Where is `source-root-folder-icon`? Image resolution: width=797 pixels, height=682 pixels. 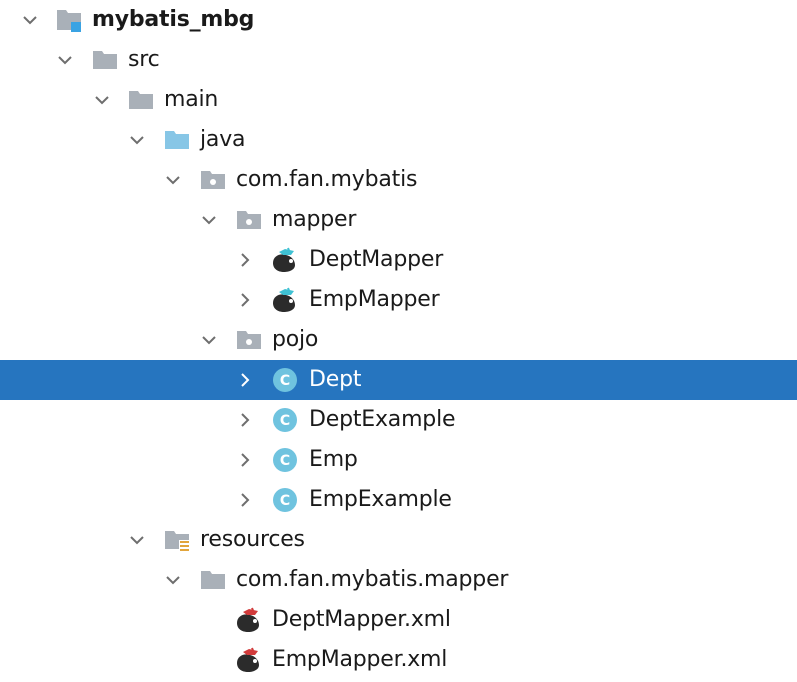
source-root-folder-icon is located at coordinates (177, 140).